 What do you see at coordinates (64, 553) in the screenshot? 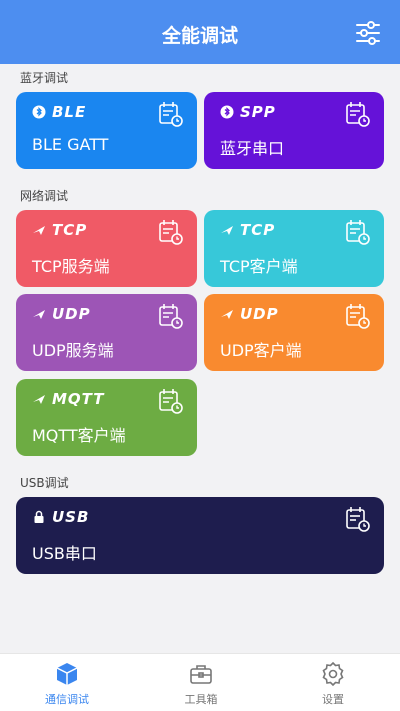
I see `card-label: USB串口` at bounding box center [64, 553].